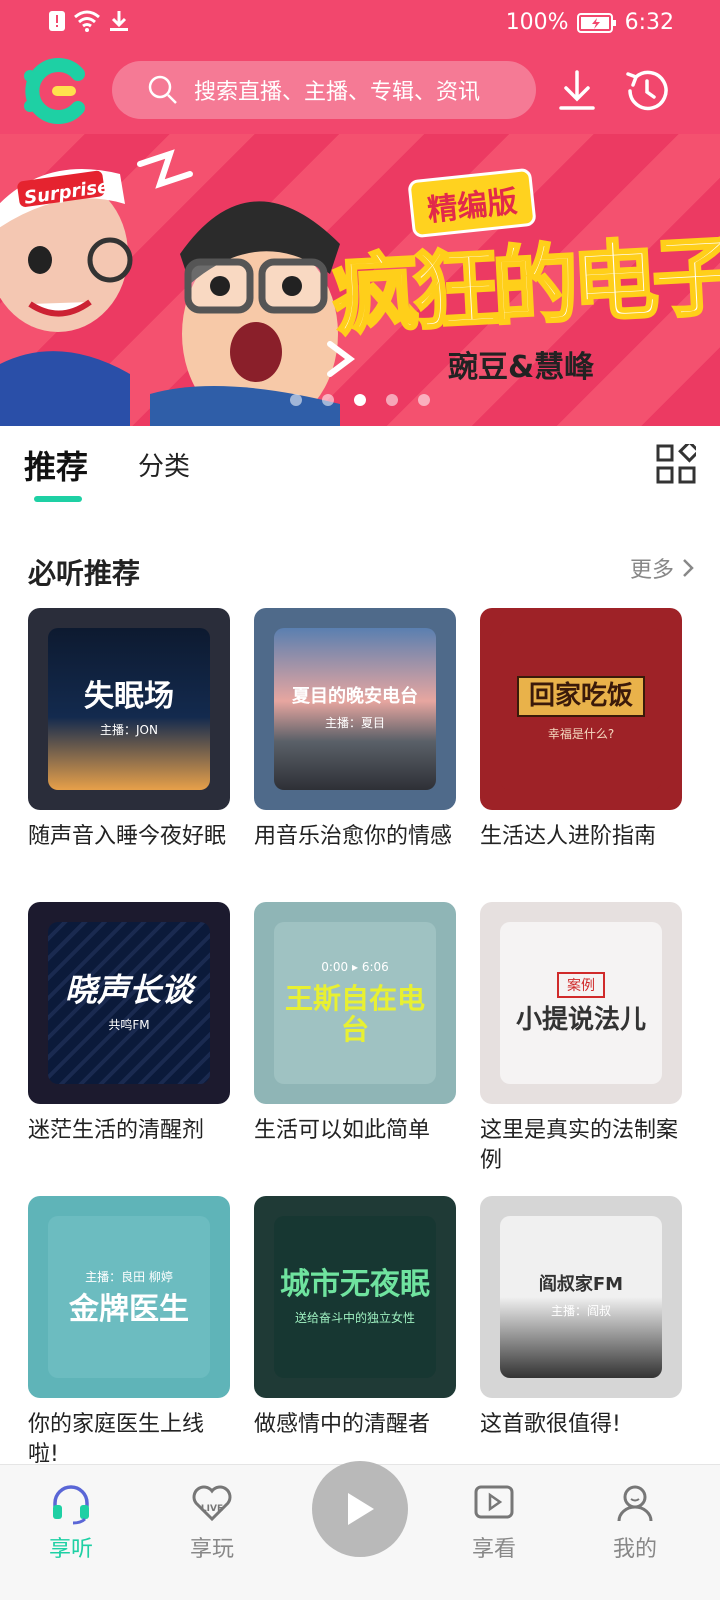 The width and height of the screenshot is (720, 1600). I want to click on album-card: 阎叔家FM 主播：阎叔 这首歌很值得!, so click(581, 1318).